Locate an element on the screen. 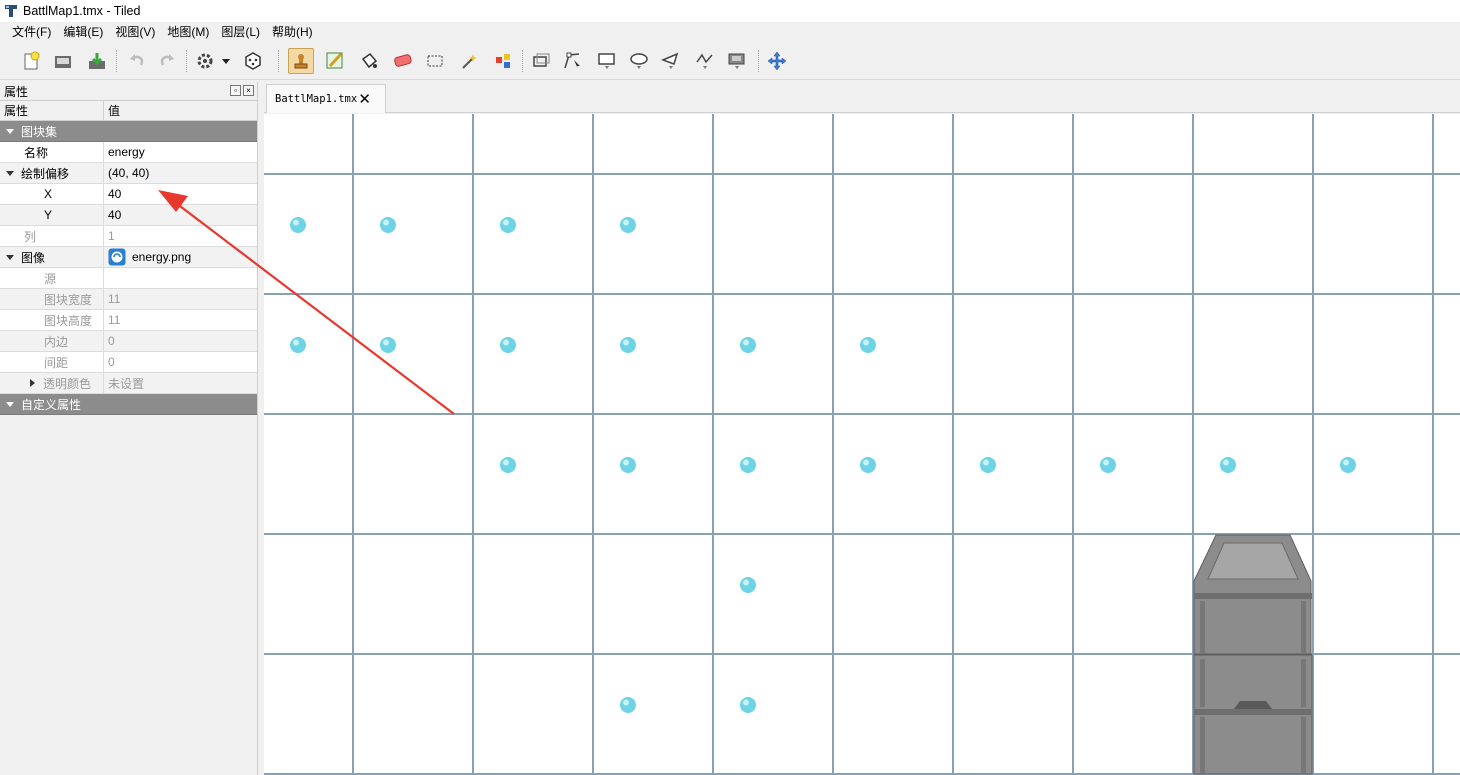 The width and height of the screenshot is (1460, 775). property-row-margin: 内边 0 is located at coordinates (128, 341).